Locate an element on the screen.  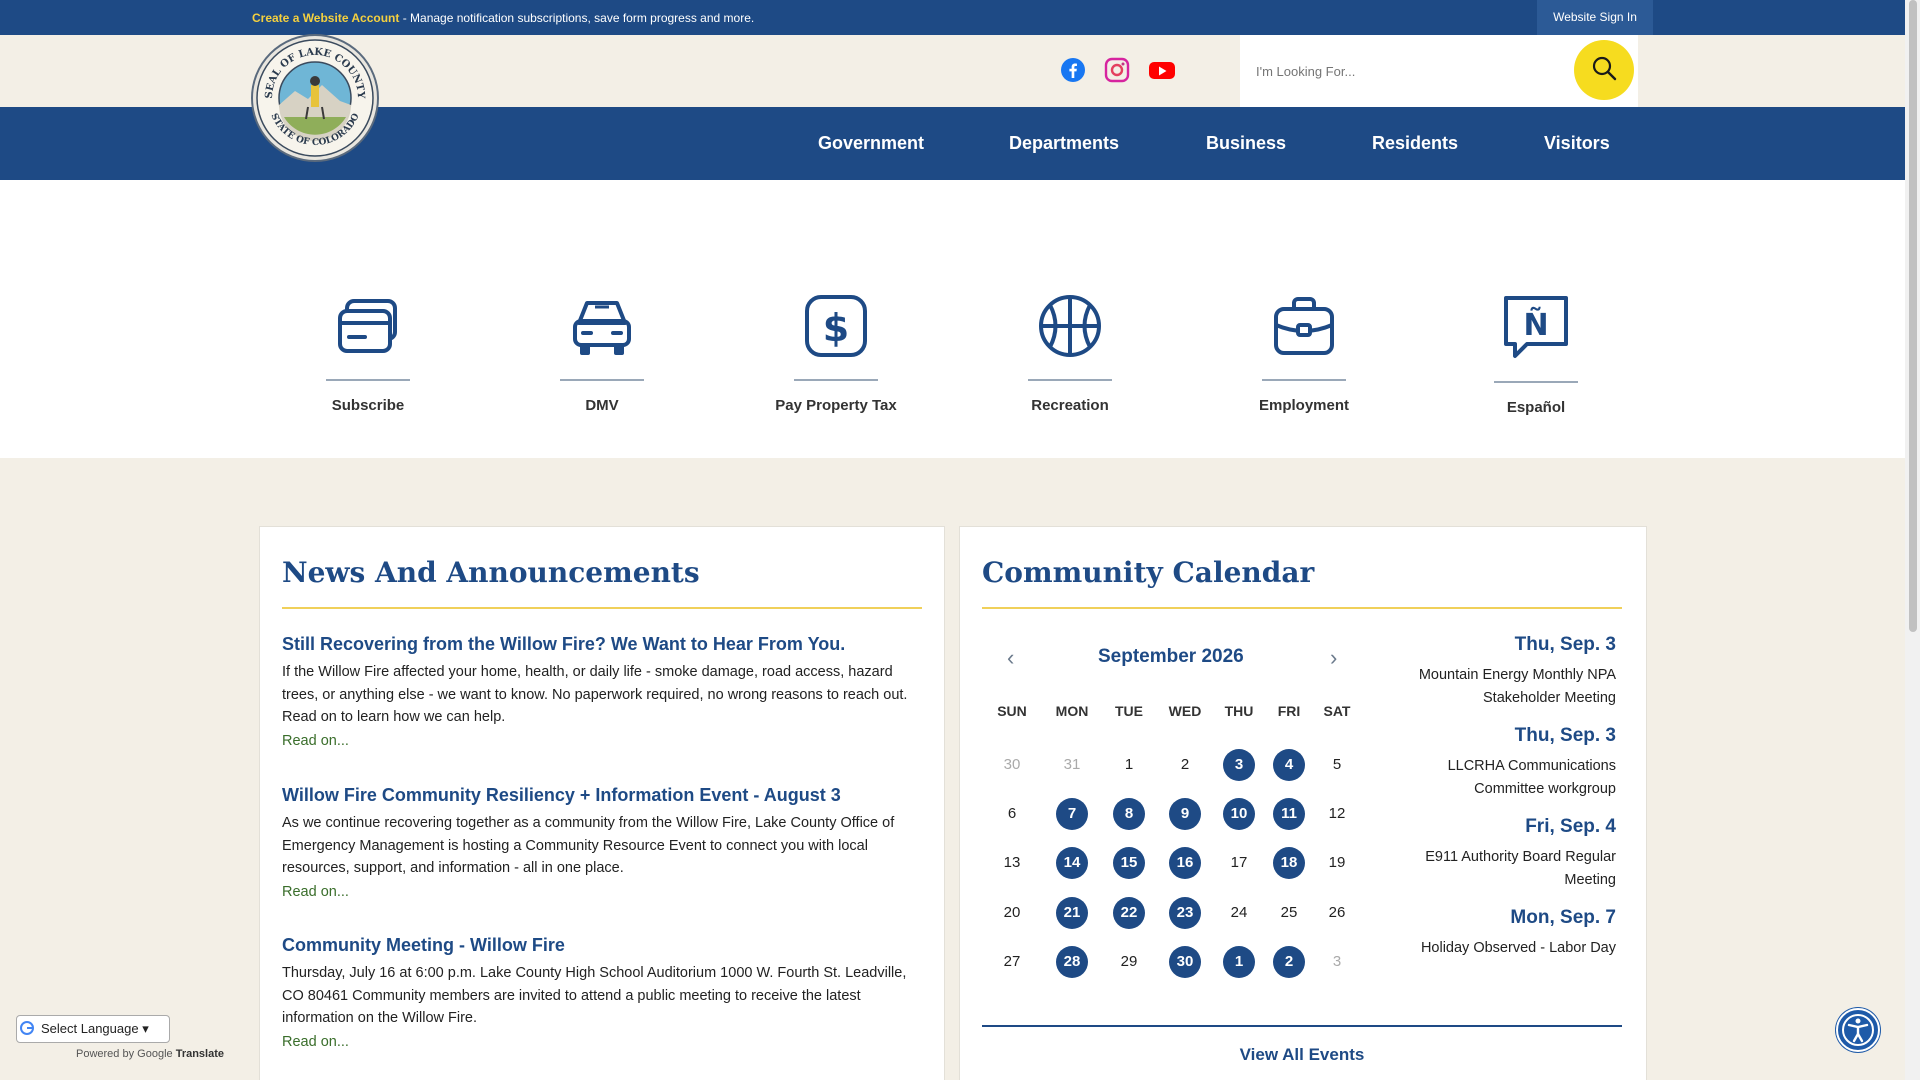
calendar-day-with-event: 28 is located at coordinates (1072, 962).